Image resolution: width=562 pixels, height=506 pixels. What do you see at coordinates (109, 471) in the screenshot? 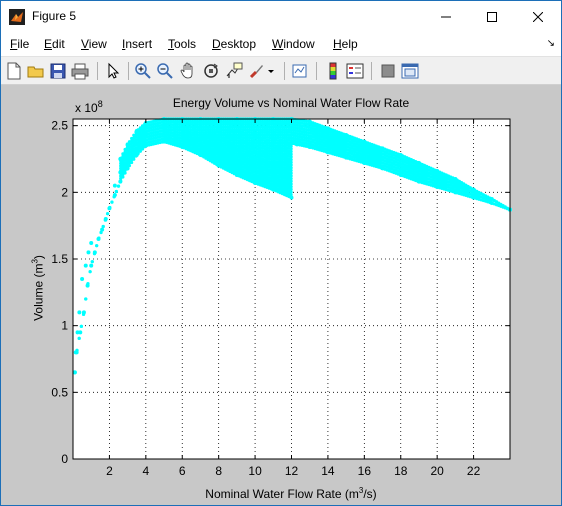
I see `x-tick-label: 2` at bounding box center [109, 471].